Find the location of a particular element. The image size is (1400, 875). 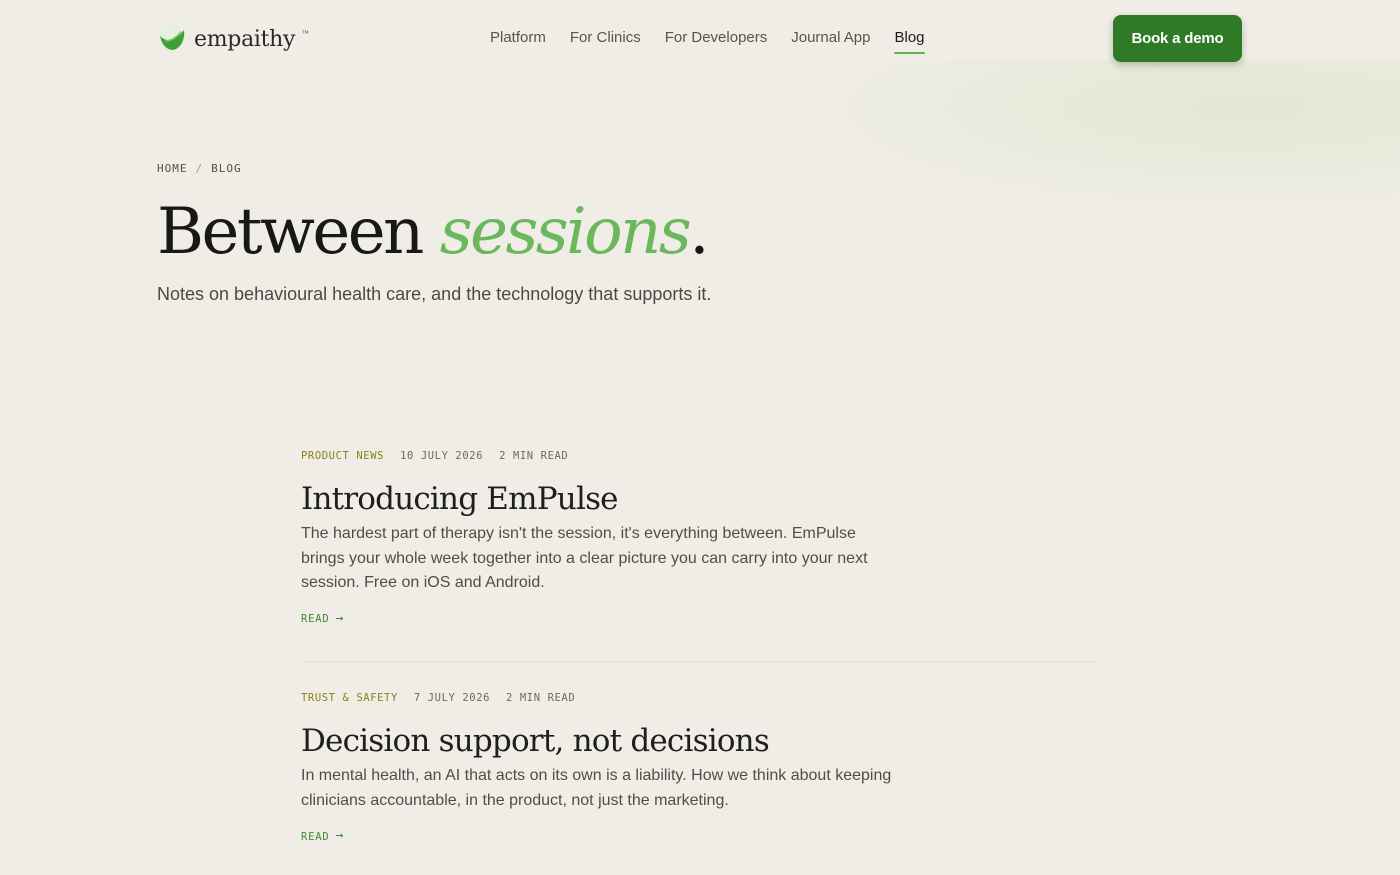

background-glow is located at coordinates (1080, 140).